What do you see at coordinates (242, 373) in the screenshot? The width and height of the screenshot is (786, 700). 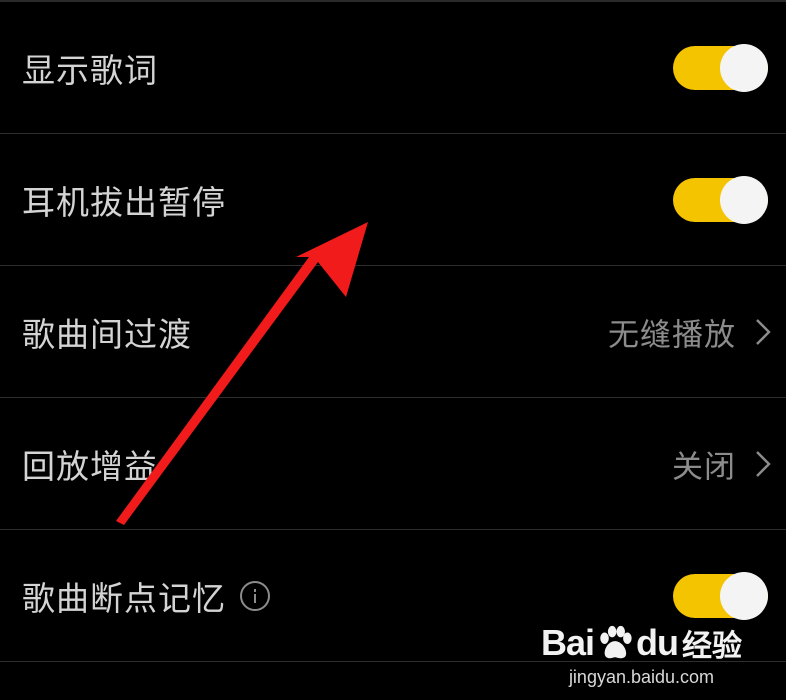 I see `red-arrow-annotation` at bounding box center [242, 373].